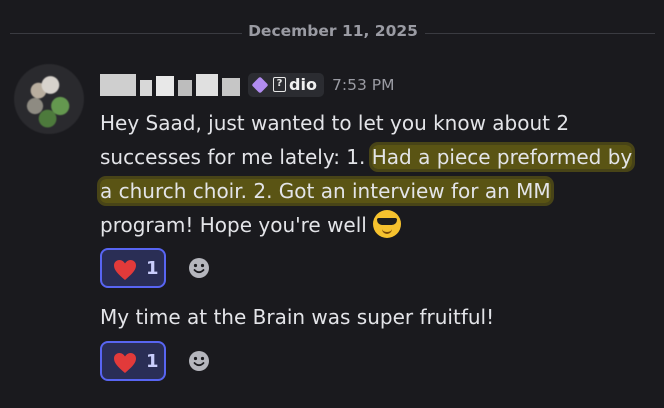 This screenshot has width=664, height=408. What do you see at coordinates (49, 99) in the screenshot?
I see `avatar` at bounding box center [49, 99].